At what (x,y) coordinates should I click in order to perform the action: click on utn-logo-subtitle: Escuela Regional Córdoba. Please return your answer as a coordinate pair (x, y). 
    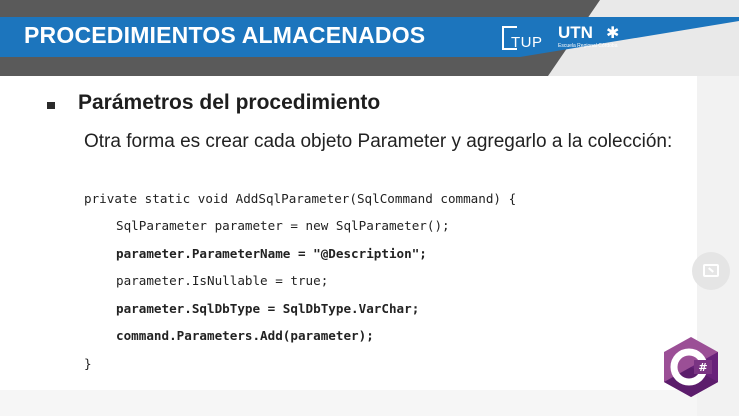
    Looking at the image, I should click on (588, 46).